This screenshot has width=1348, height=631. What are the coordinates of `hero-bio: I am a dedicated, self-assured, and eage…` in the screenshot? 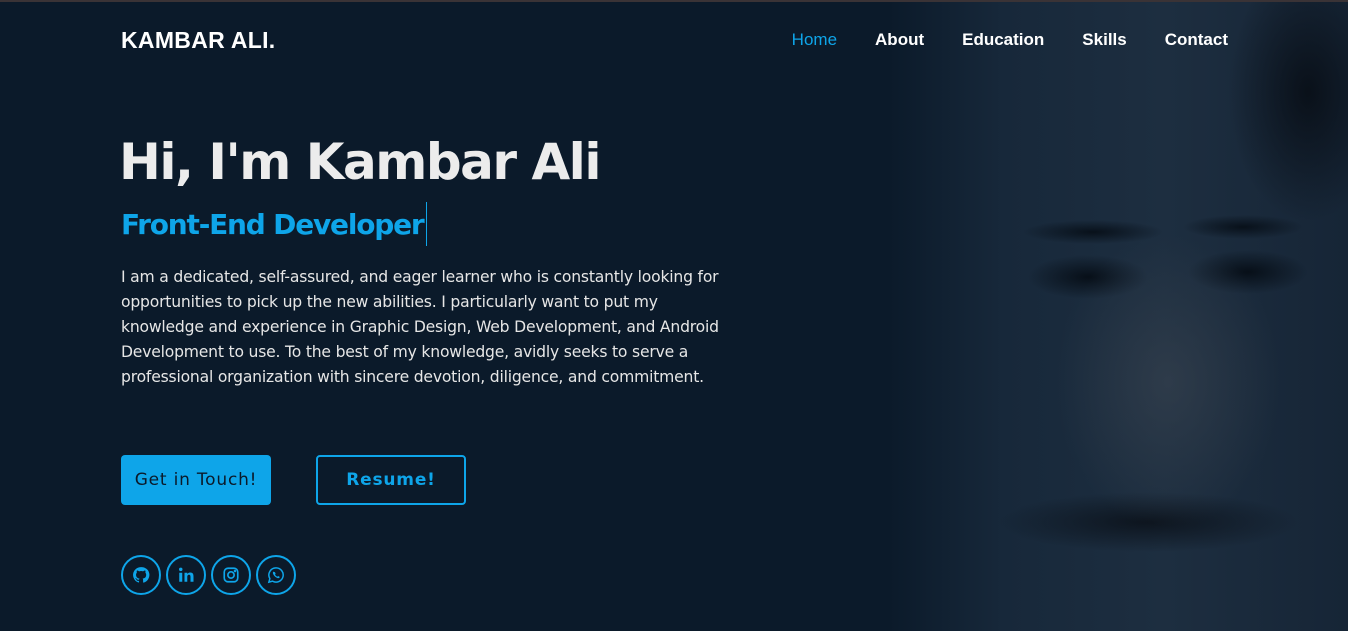 It's located at (420, 327).